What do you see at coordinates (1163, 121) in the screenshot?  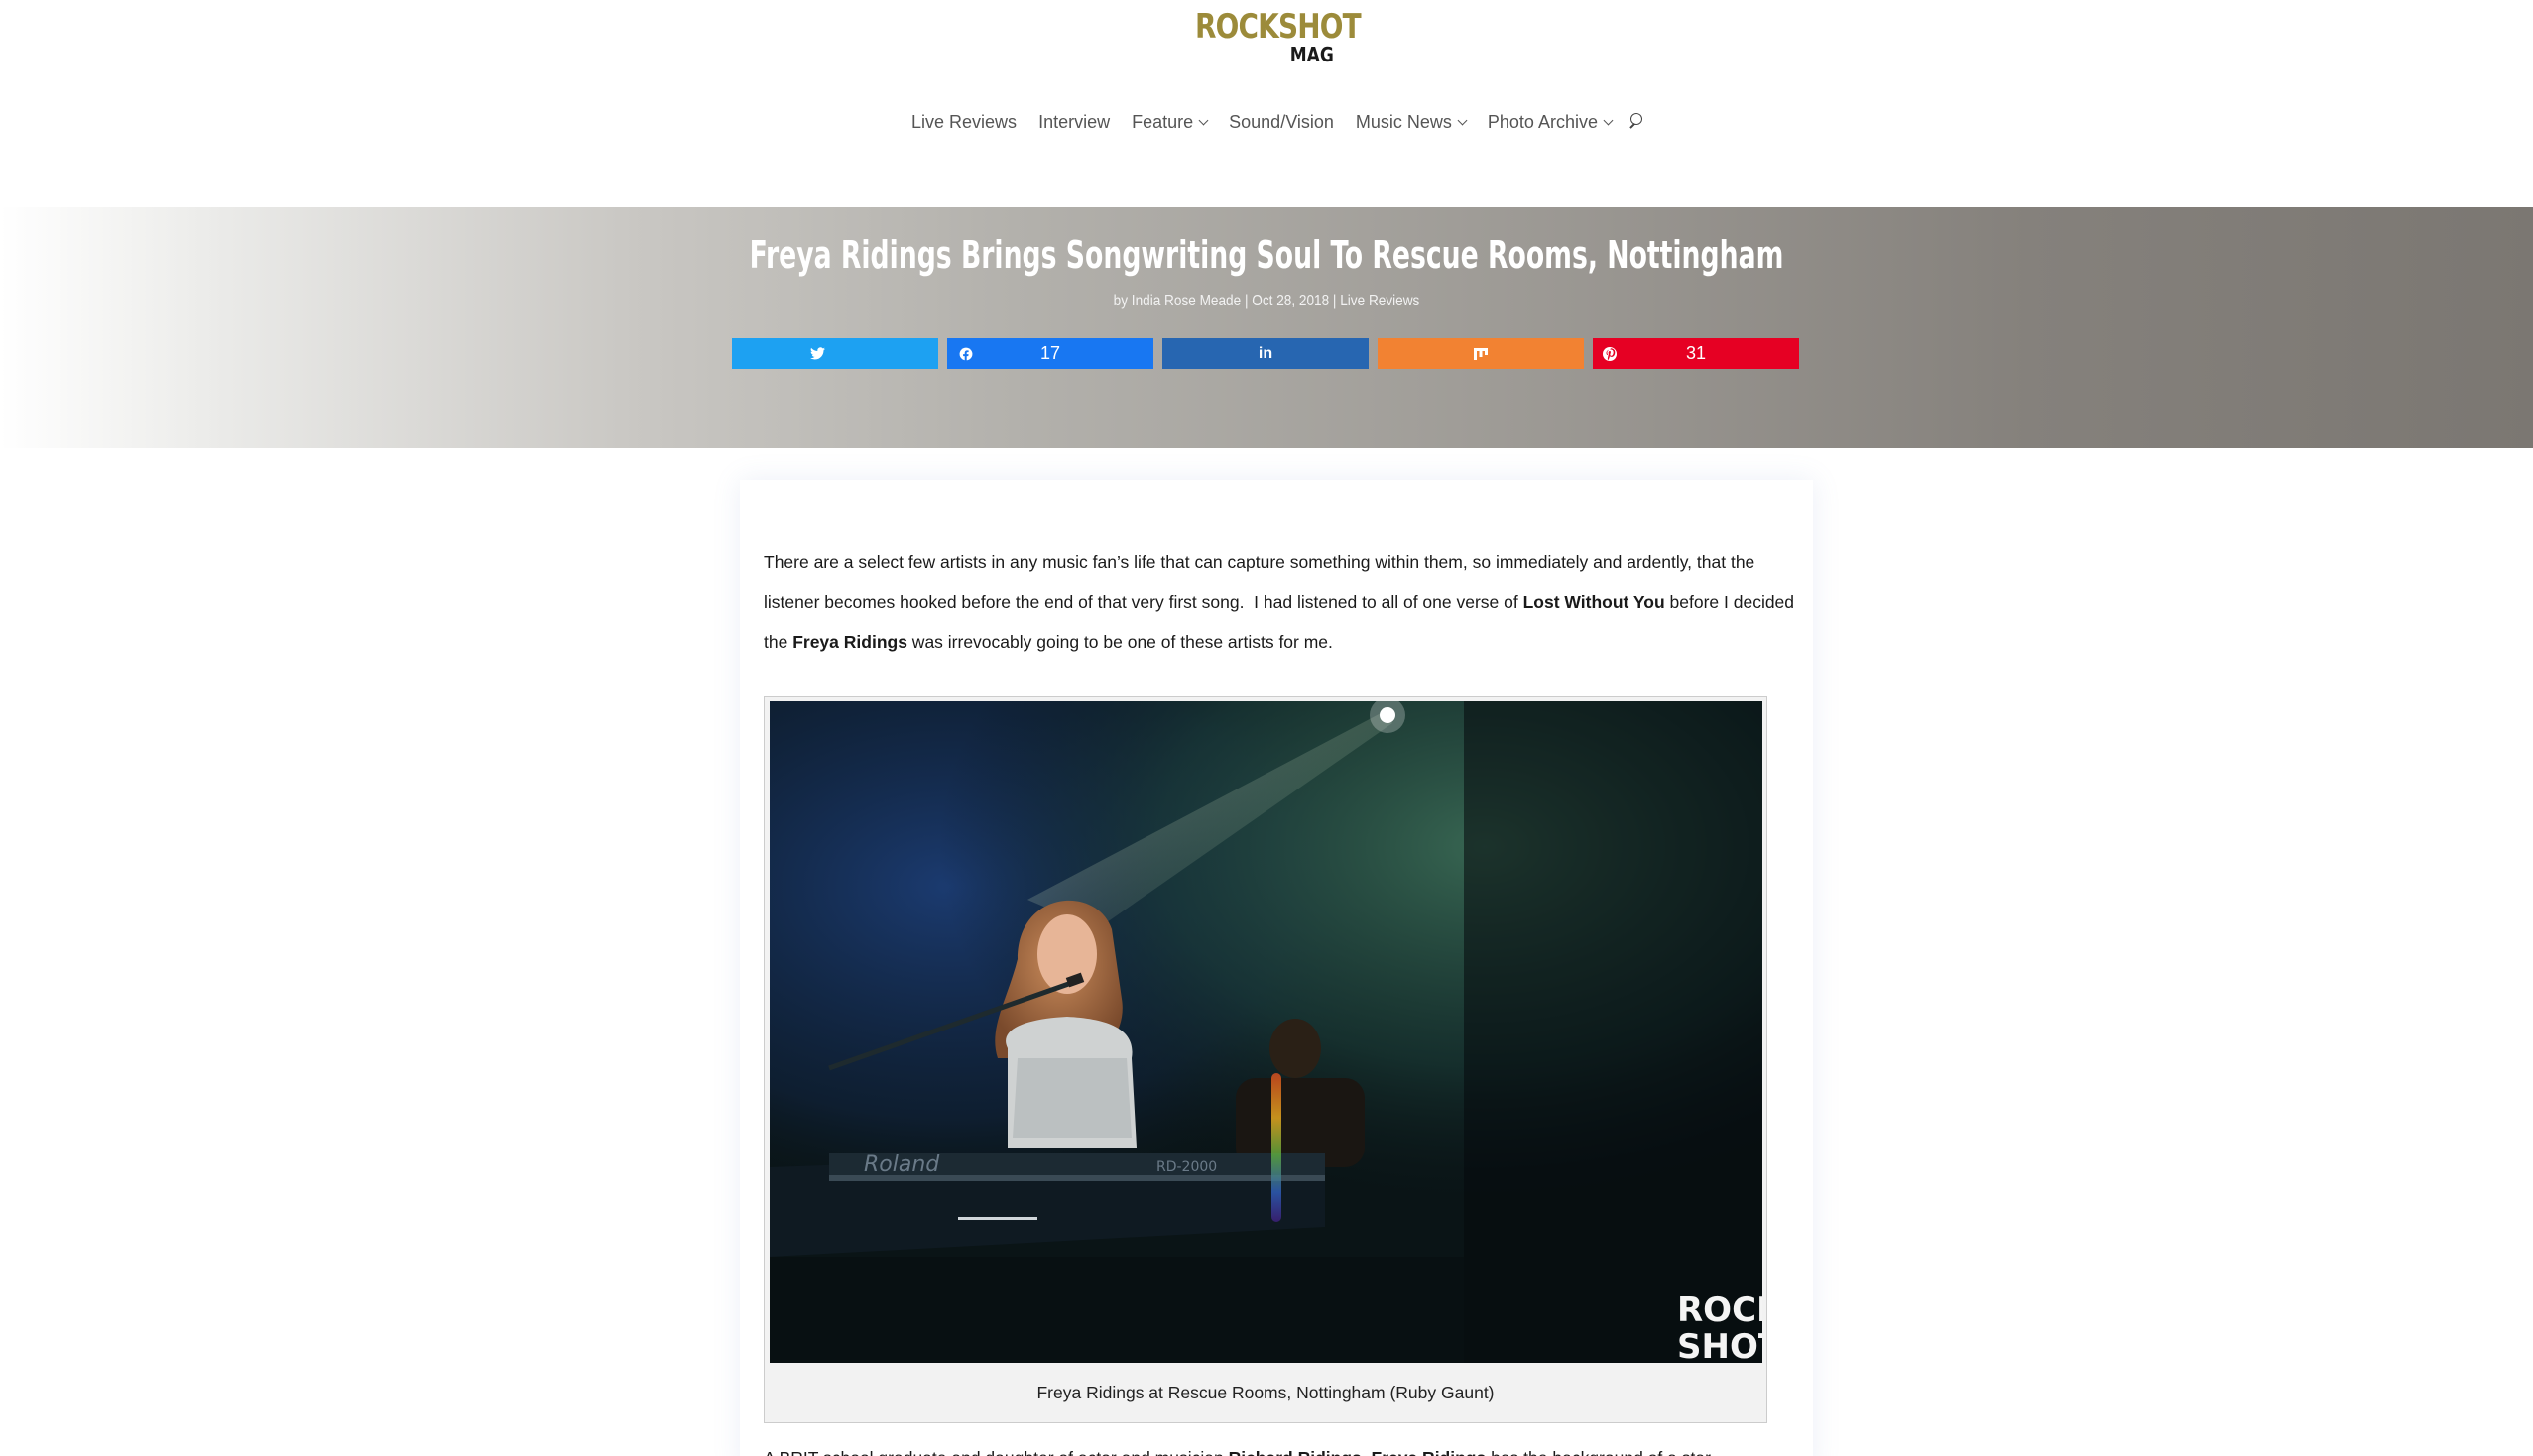 I see `nav-item-label: Feature` at bounding box center [1163, 121].